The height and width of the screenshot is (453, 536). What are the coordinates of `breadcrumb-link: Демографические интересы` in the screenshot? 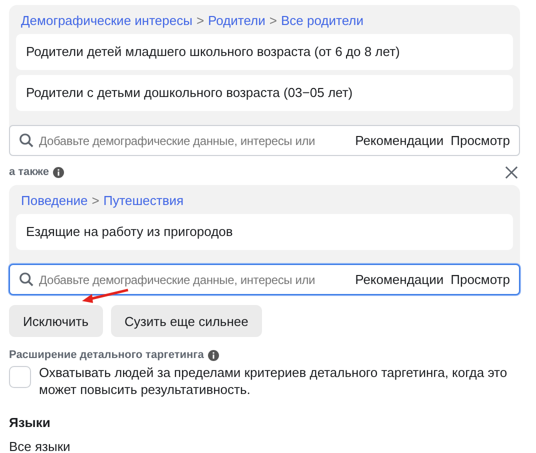 It's located at (106, 20).